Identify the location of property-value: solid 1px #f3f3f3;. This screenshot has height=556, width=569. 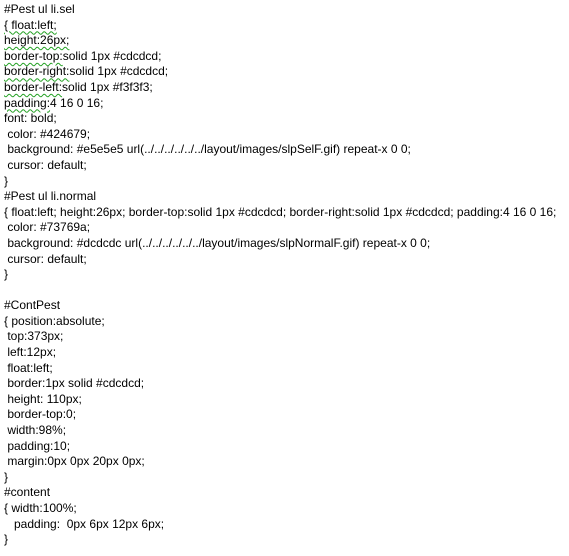
(107, 86).